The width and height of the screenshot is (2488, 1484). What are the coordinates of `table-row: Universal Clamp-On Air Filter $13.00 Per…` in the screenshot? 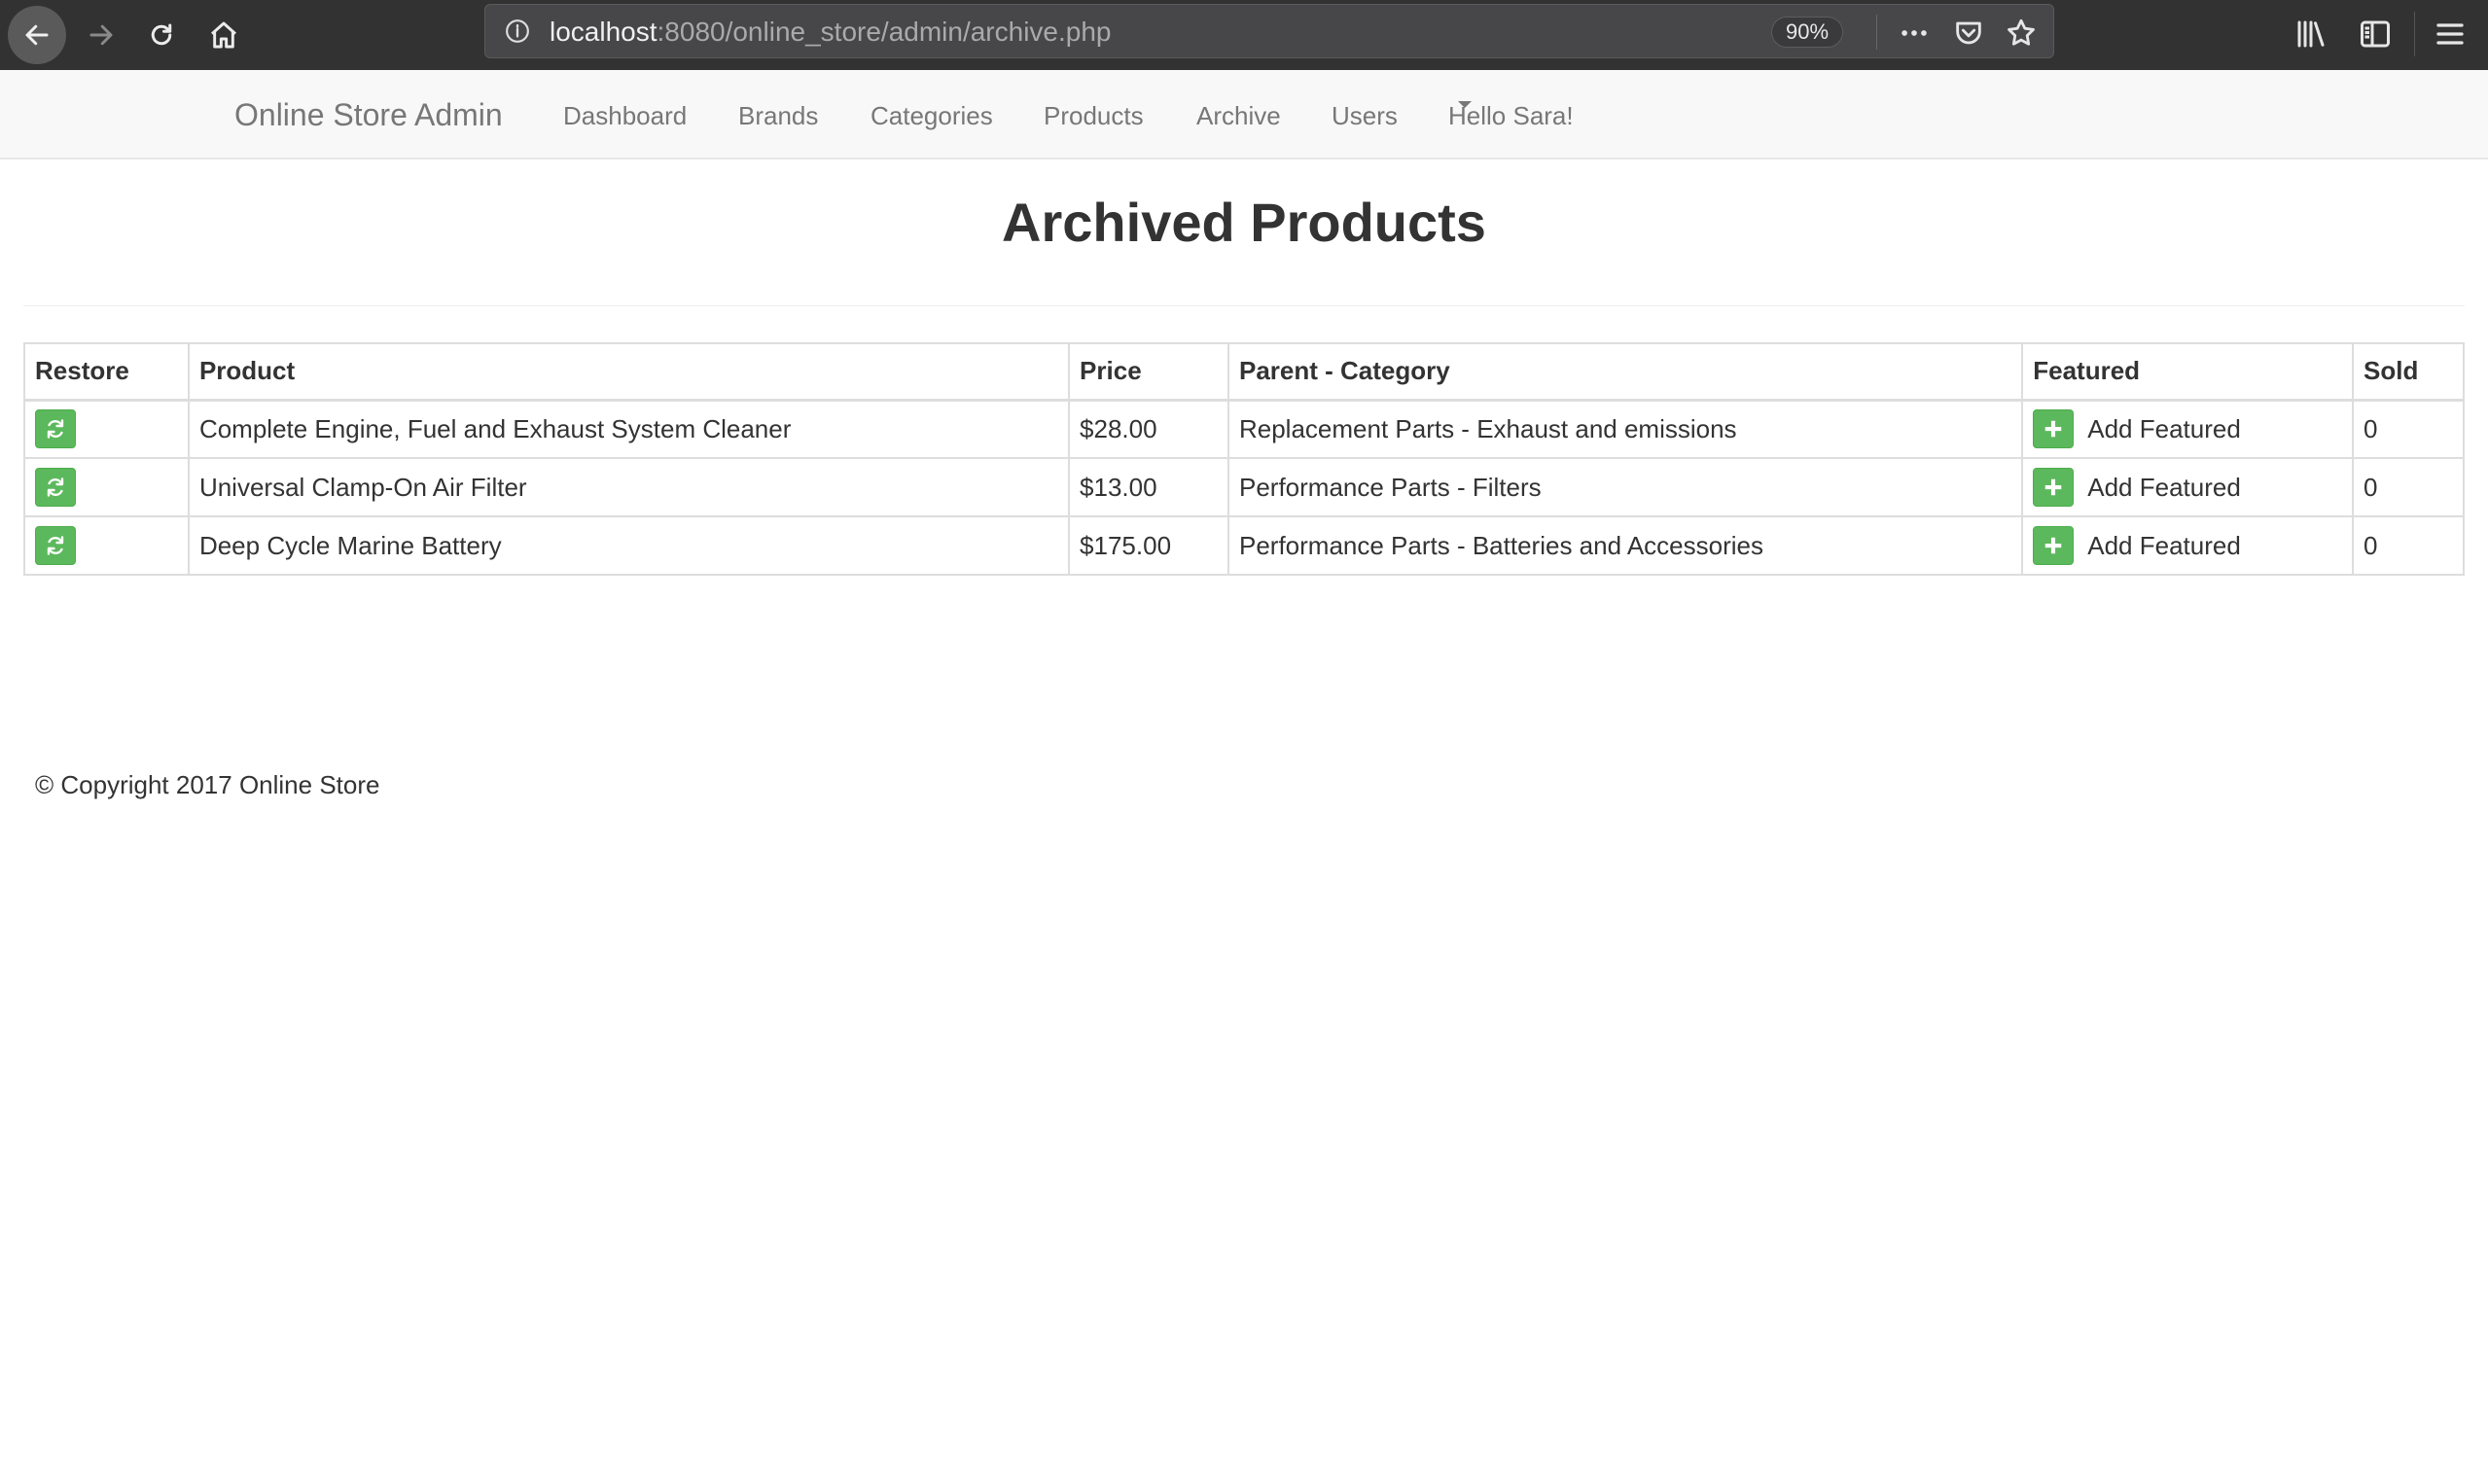 It's located at (1244, 487).